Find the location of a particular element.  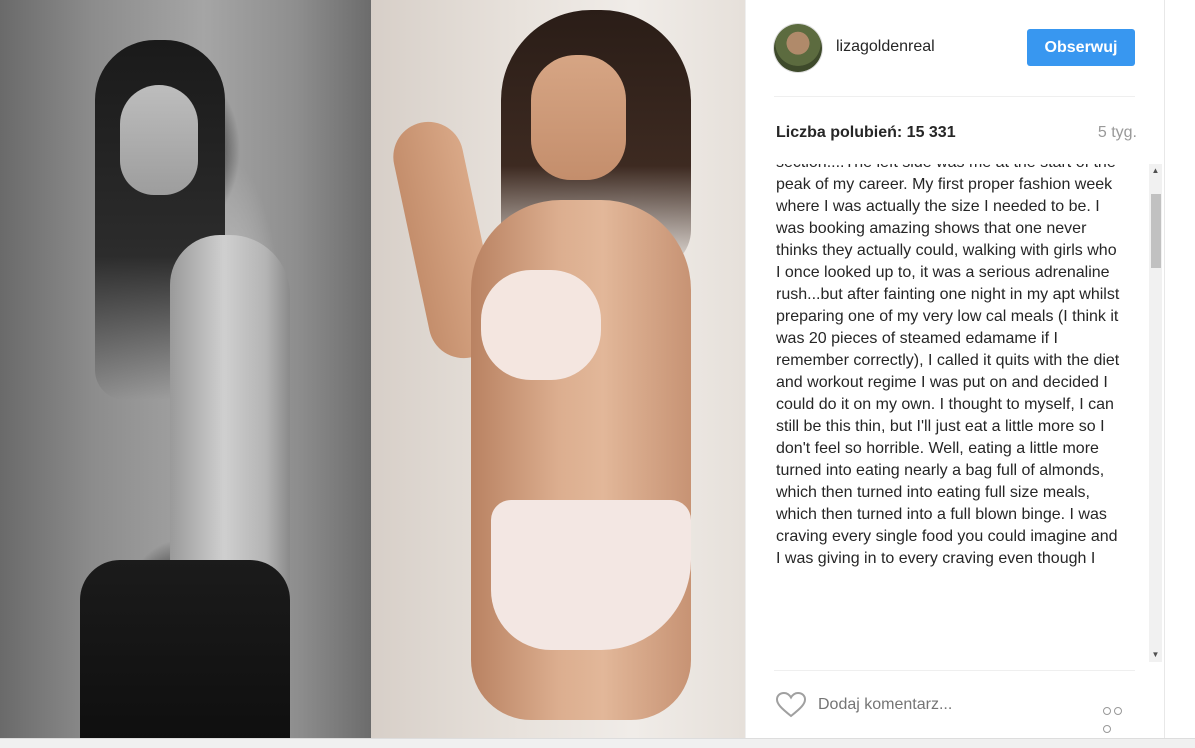

follow-button: Obserwuj is located at coordinates (1081, 47).